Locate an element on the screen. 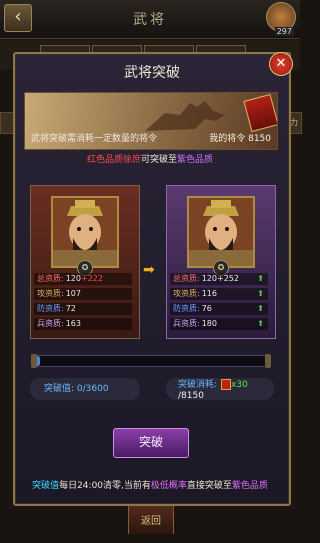 The width and height of the screenshot is (320, 543). stat-troops-right: 兵资质: 180 ⬆ is located at coordinates (219, 324).